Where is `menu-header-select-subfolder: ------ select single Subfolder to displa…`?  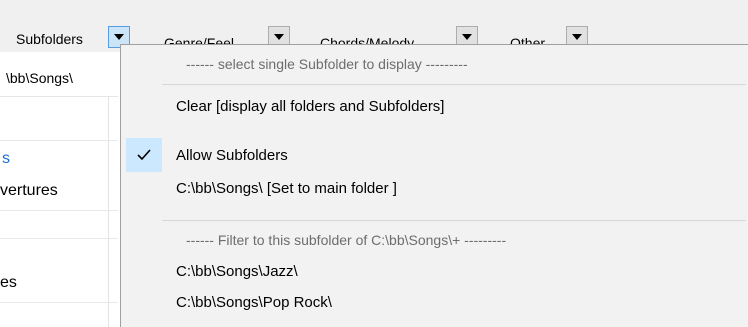 menu-header-select-subfolder: ------ select single Subfolder to displa… is located at coordinates (327, 64).